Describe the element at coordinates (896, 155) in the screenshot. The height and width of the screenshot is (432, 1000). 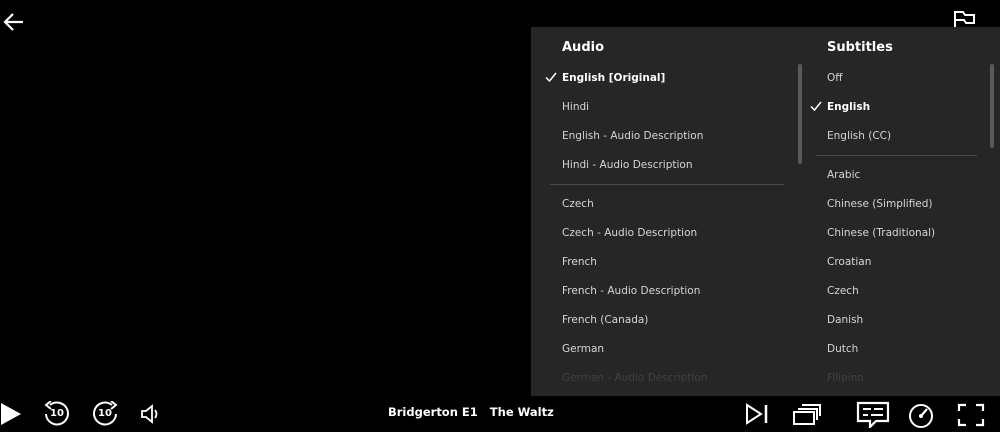
I see `subtitles-divider` at that location.